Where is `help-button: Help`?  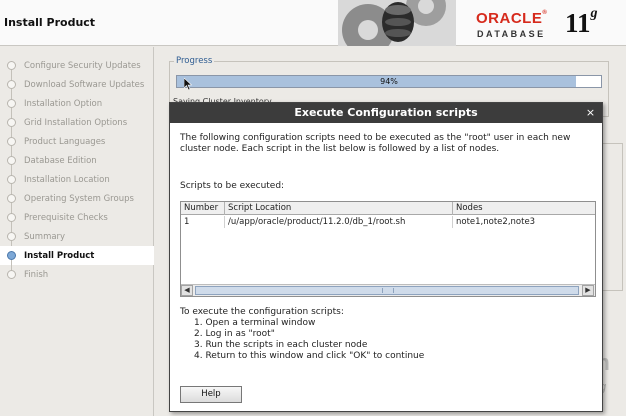 help-button: Help is located at coordinates (211, 394).